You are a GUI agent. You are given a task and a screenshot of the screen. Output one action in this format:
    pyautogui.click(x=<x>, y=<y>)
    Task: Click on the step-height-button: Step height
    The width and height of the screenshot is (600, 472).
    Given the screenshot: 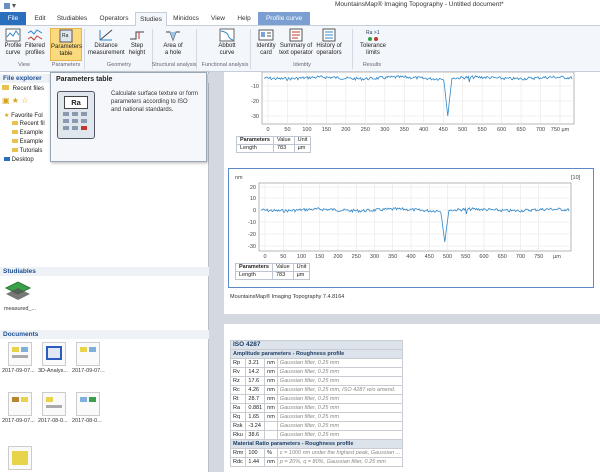 What is the action you would take?
    pyautogui.click(x=137, y=42)
    